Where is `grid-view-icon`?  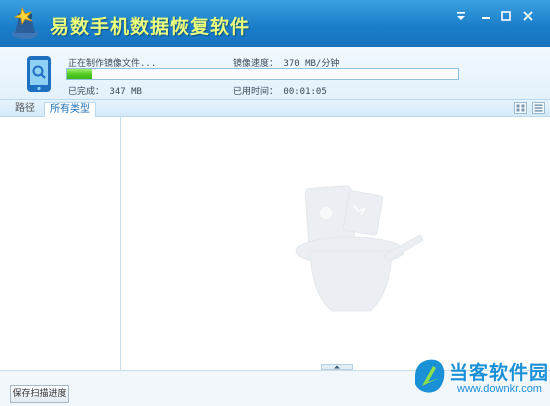 grid-view-icon is located at coordinates (520, 108).